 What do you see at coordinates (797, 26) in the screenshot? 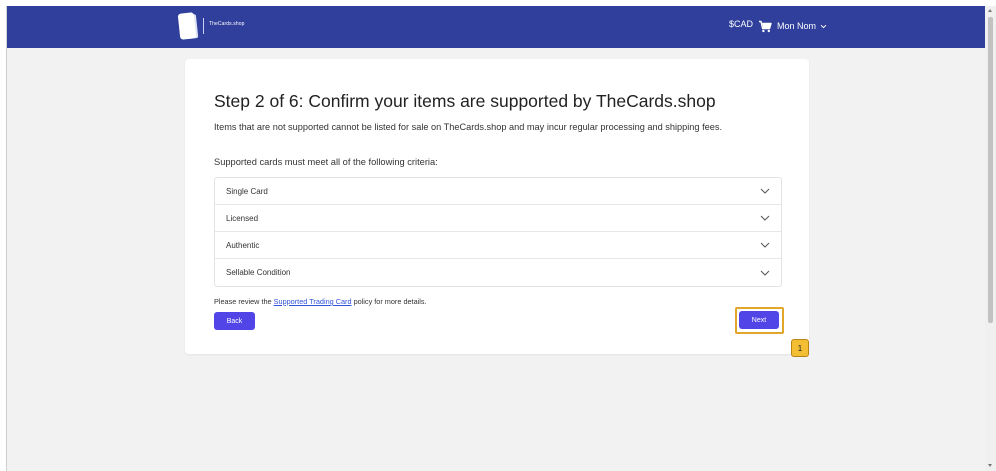
I see `user-name: Mon Nom` at bounding box center [797, 26].